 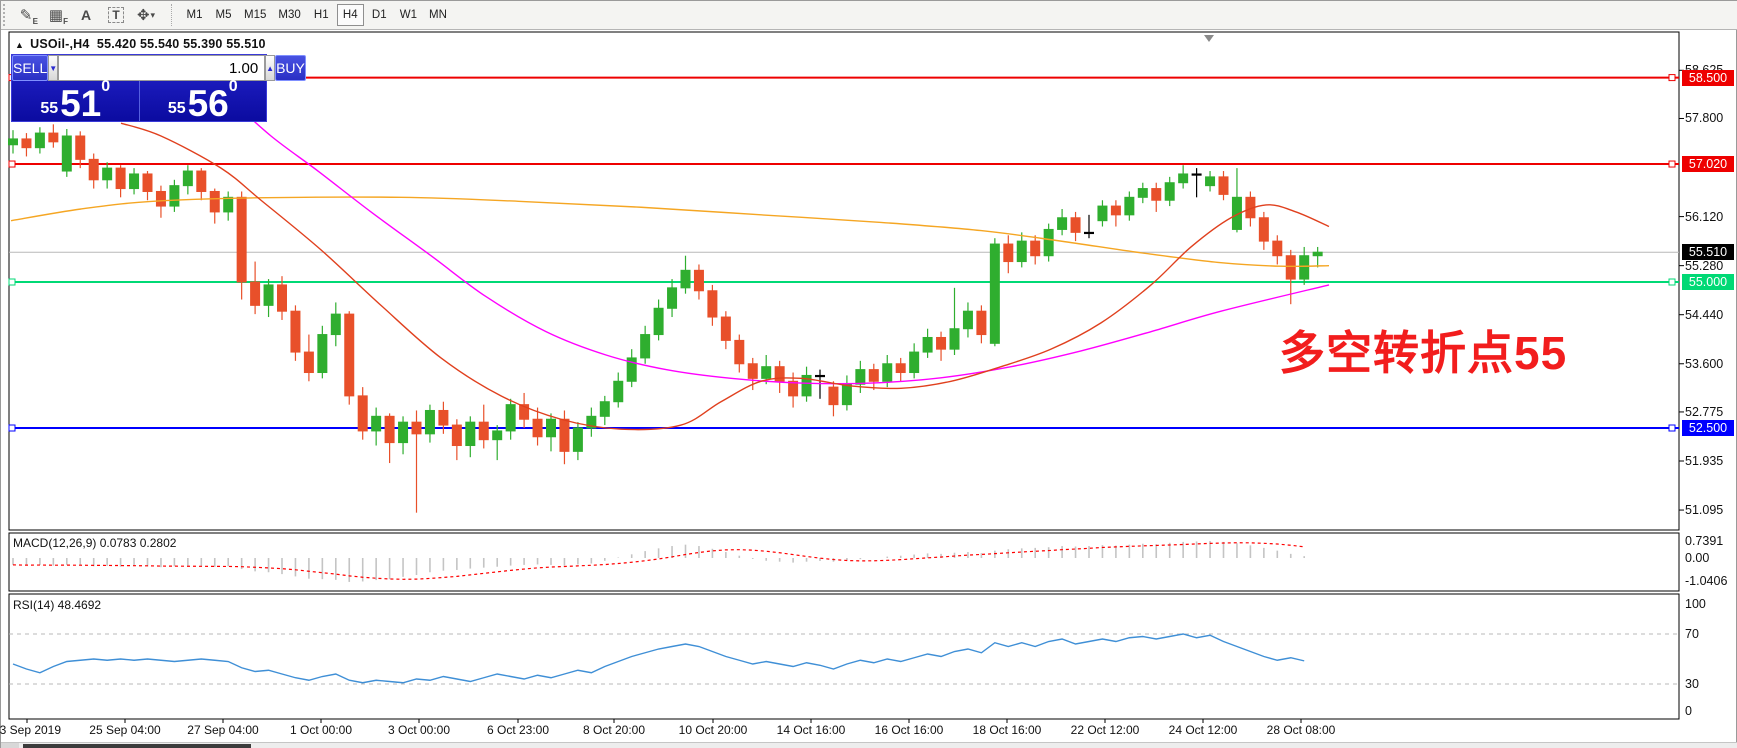 What do you see at coordinates (60, 44) in the screenshot?
I see `symbol-period-label: USOil-,H4` at bounding box center [60, 44].